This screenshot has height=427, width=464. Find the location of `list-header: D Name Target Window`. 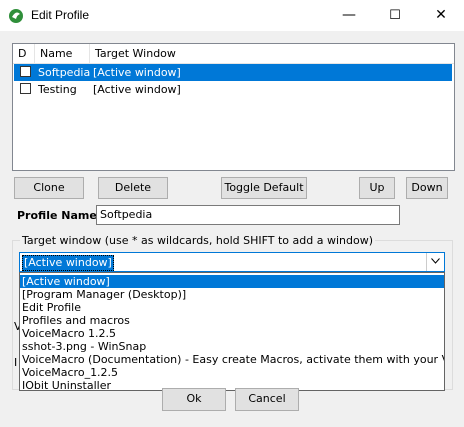

list-header: D Name Target Window is located at coordinates (233, 54).